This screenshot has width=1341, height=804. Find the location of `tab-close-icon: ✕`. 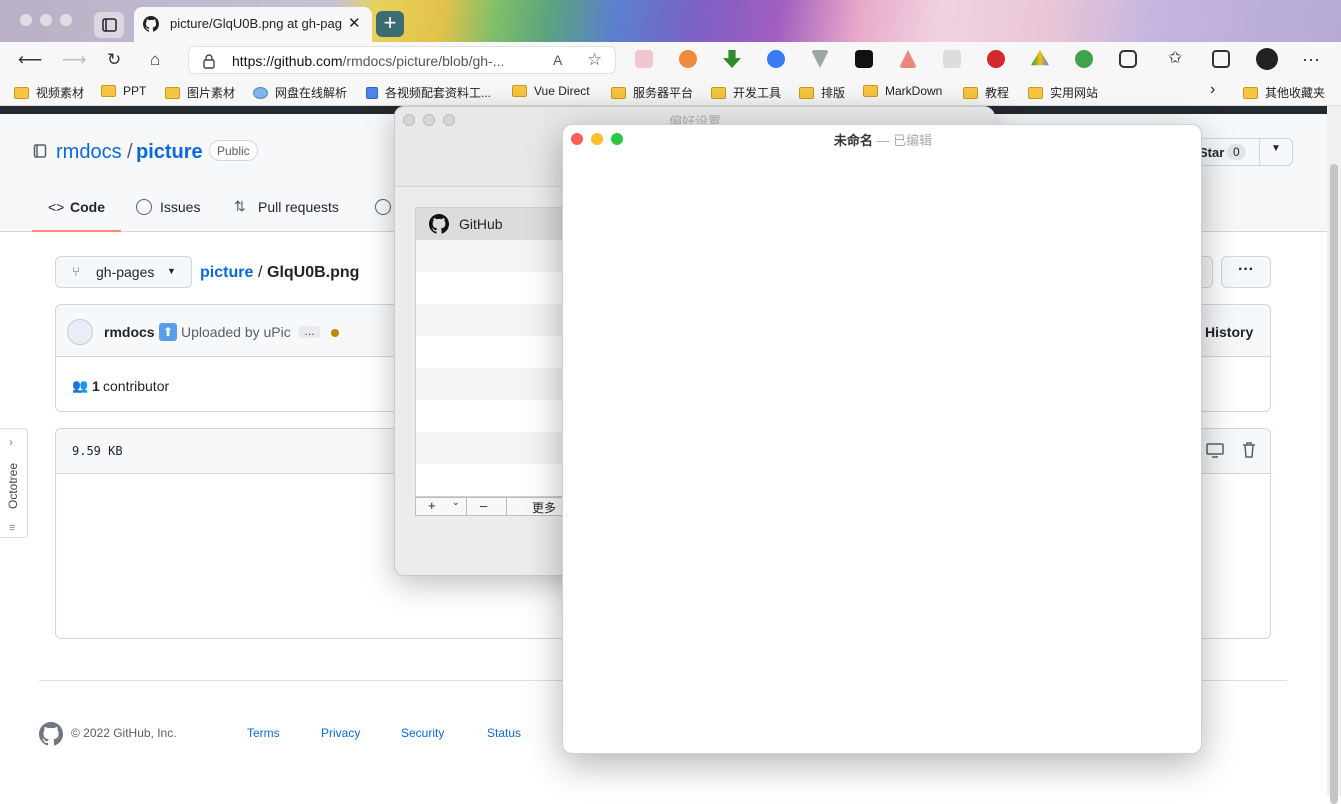

tab-close-icon: ✕ is located at coordinates (354, 23).